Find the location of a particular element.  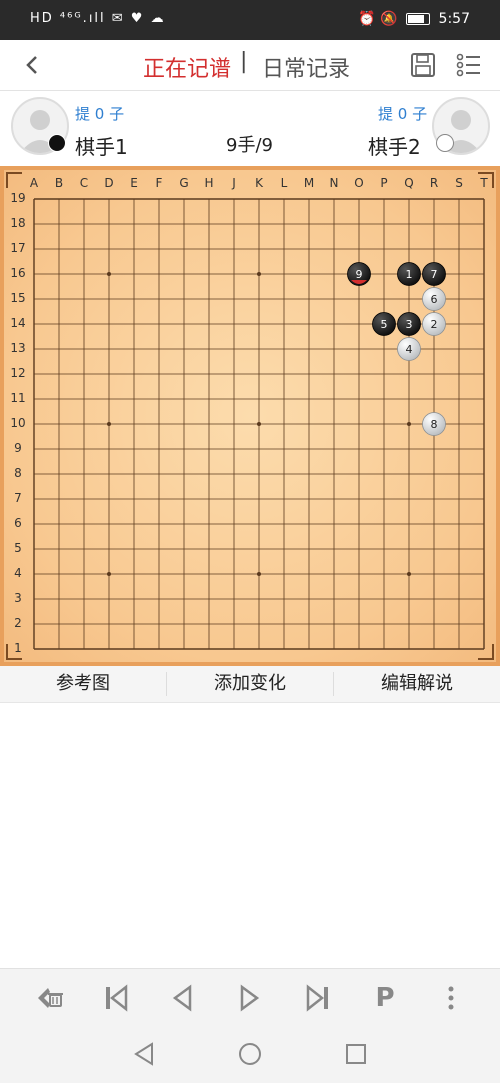

first-move-icon is located at coordinates (117, 998).